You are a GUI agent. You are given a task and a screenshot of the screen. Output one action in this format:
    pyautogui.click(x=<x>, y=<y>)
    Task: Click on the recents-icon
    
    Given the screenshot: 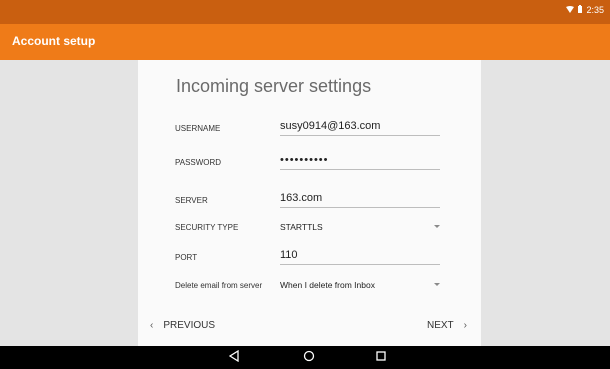 What is the action you would take?
    pyautogui.click(x=381, y=357)
    